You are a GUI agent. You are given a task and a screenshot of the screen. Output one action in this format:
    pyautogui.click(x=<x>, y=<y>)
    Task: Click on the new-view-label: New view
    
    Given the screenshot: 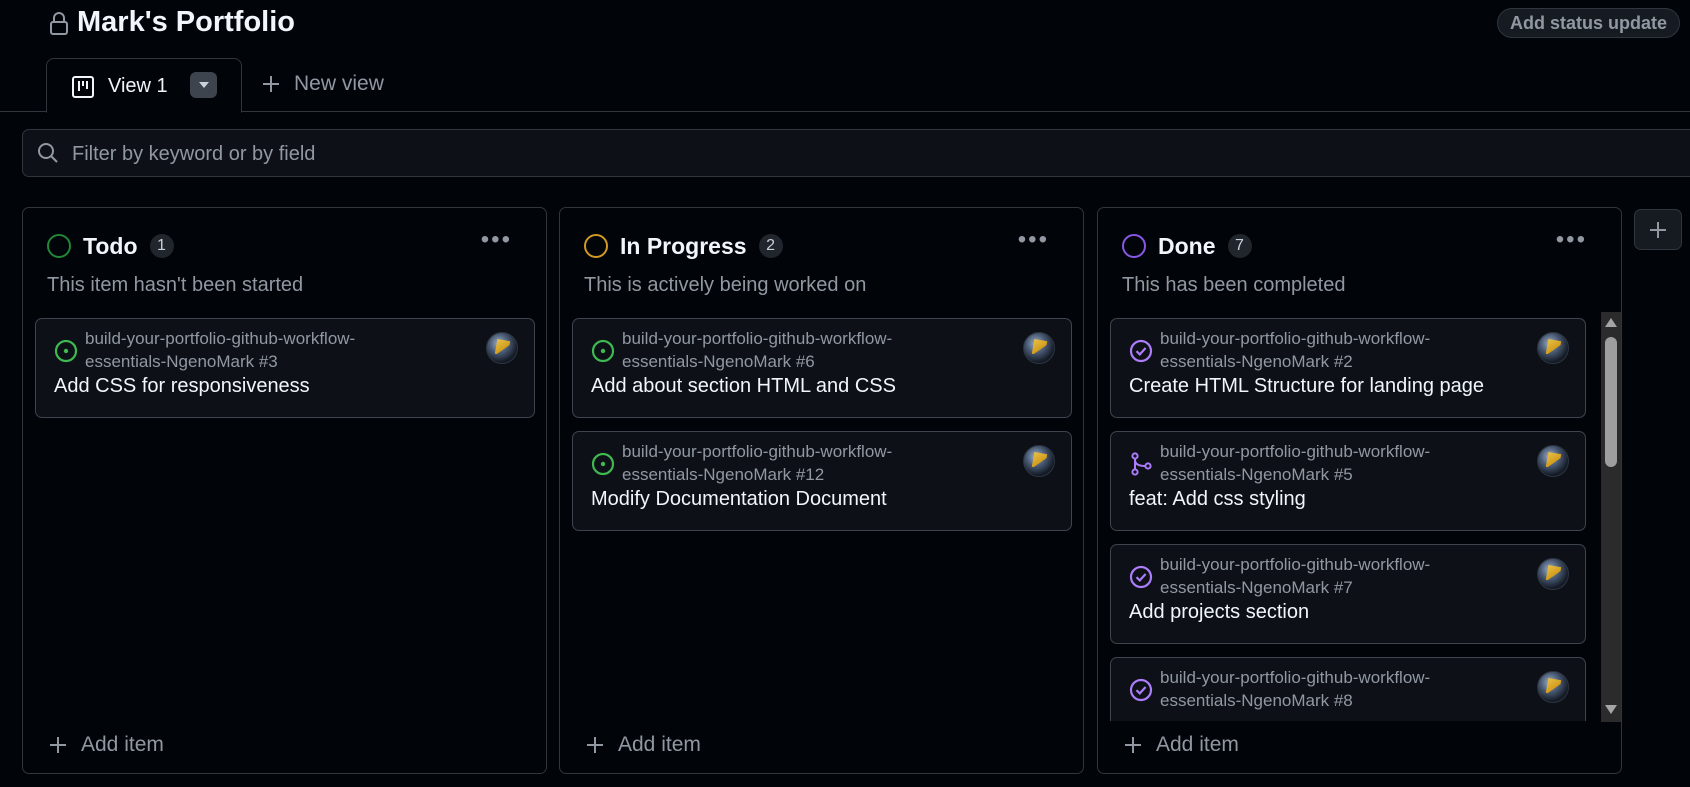 What is the action you would take?
    pyautogui.click(x=339, y=83)
    